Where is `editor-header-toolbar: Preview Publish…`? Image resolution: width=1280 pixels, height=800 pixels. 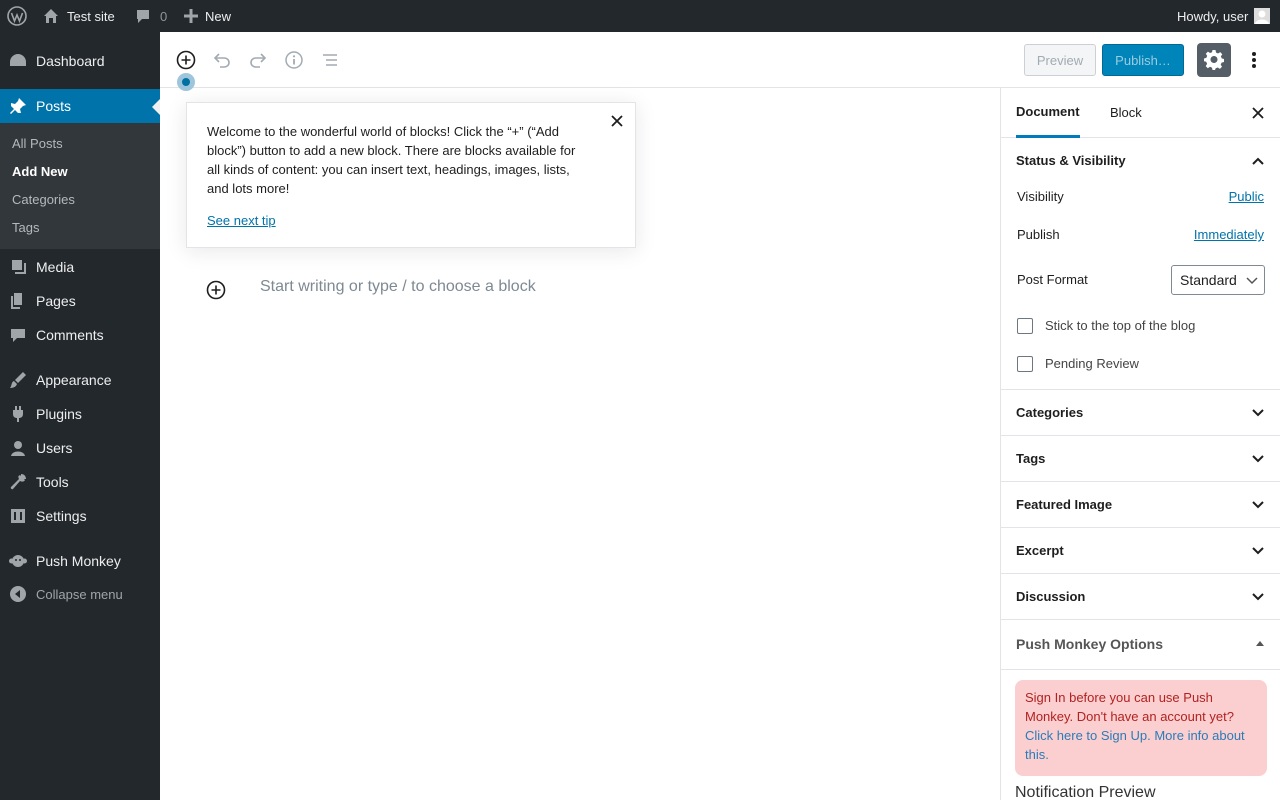
editor-header-toolbar: Preview Publish… is located at coordinates (720, 60).